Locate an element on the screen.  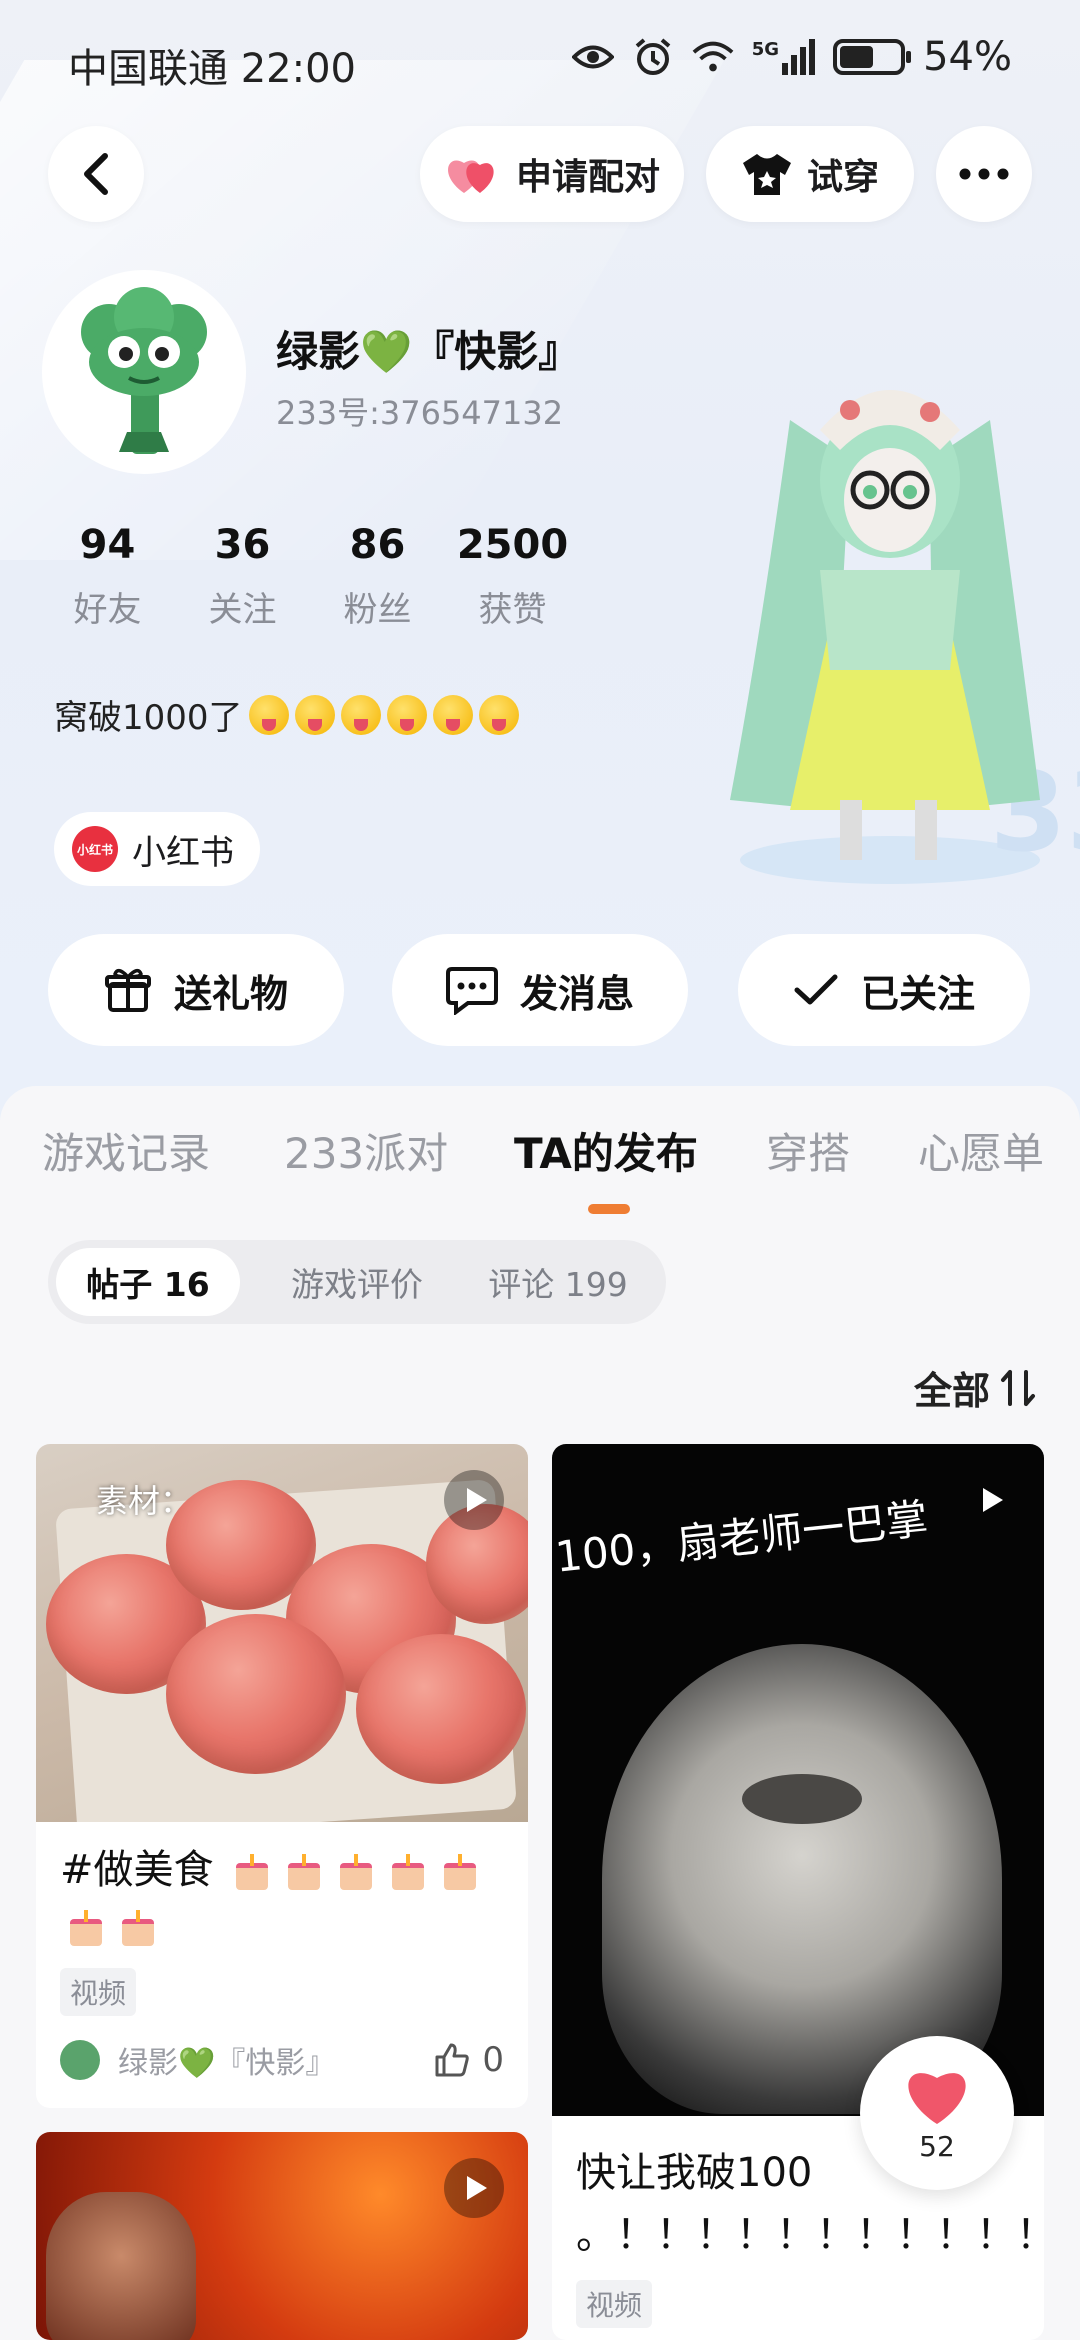
battery-percent: 54% is located at coordinates (967, 57).